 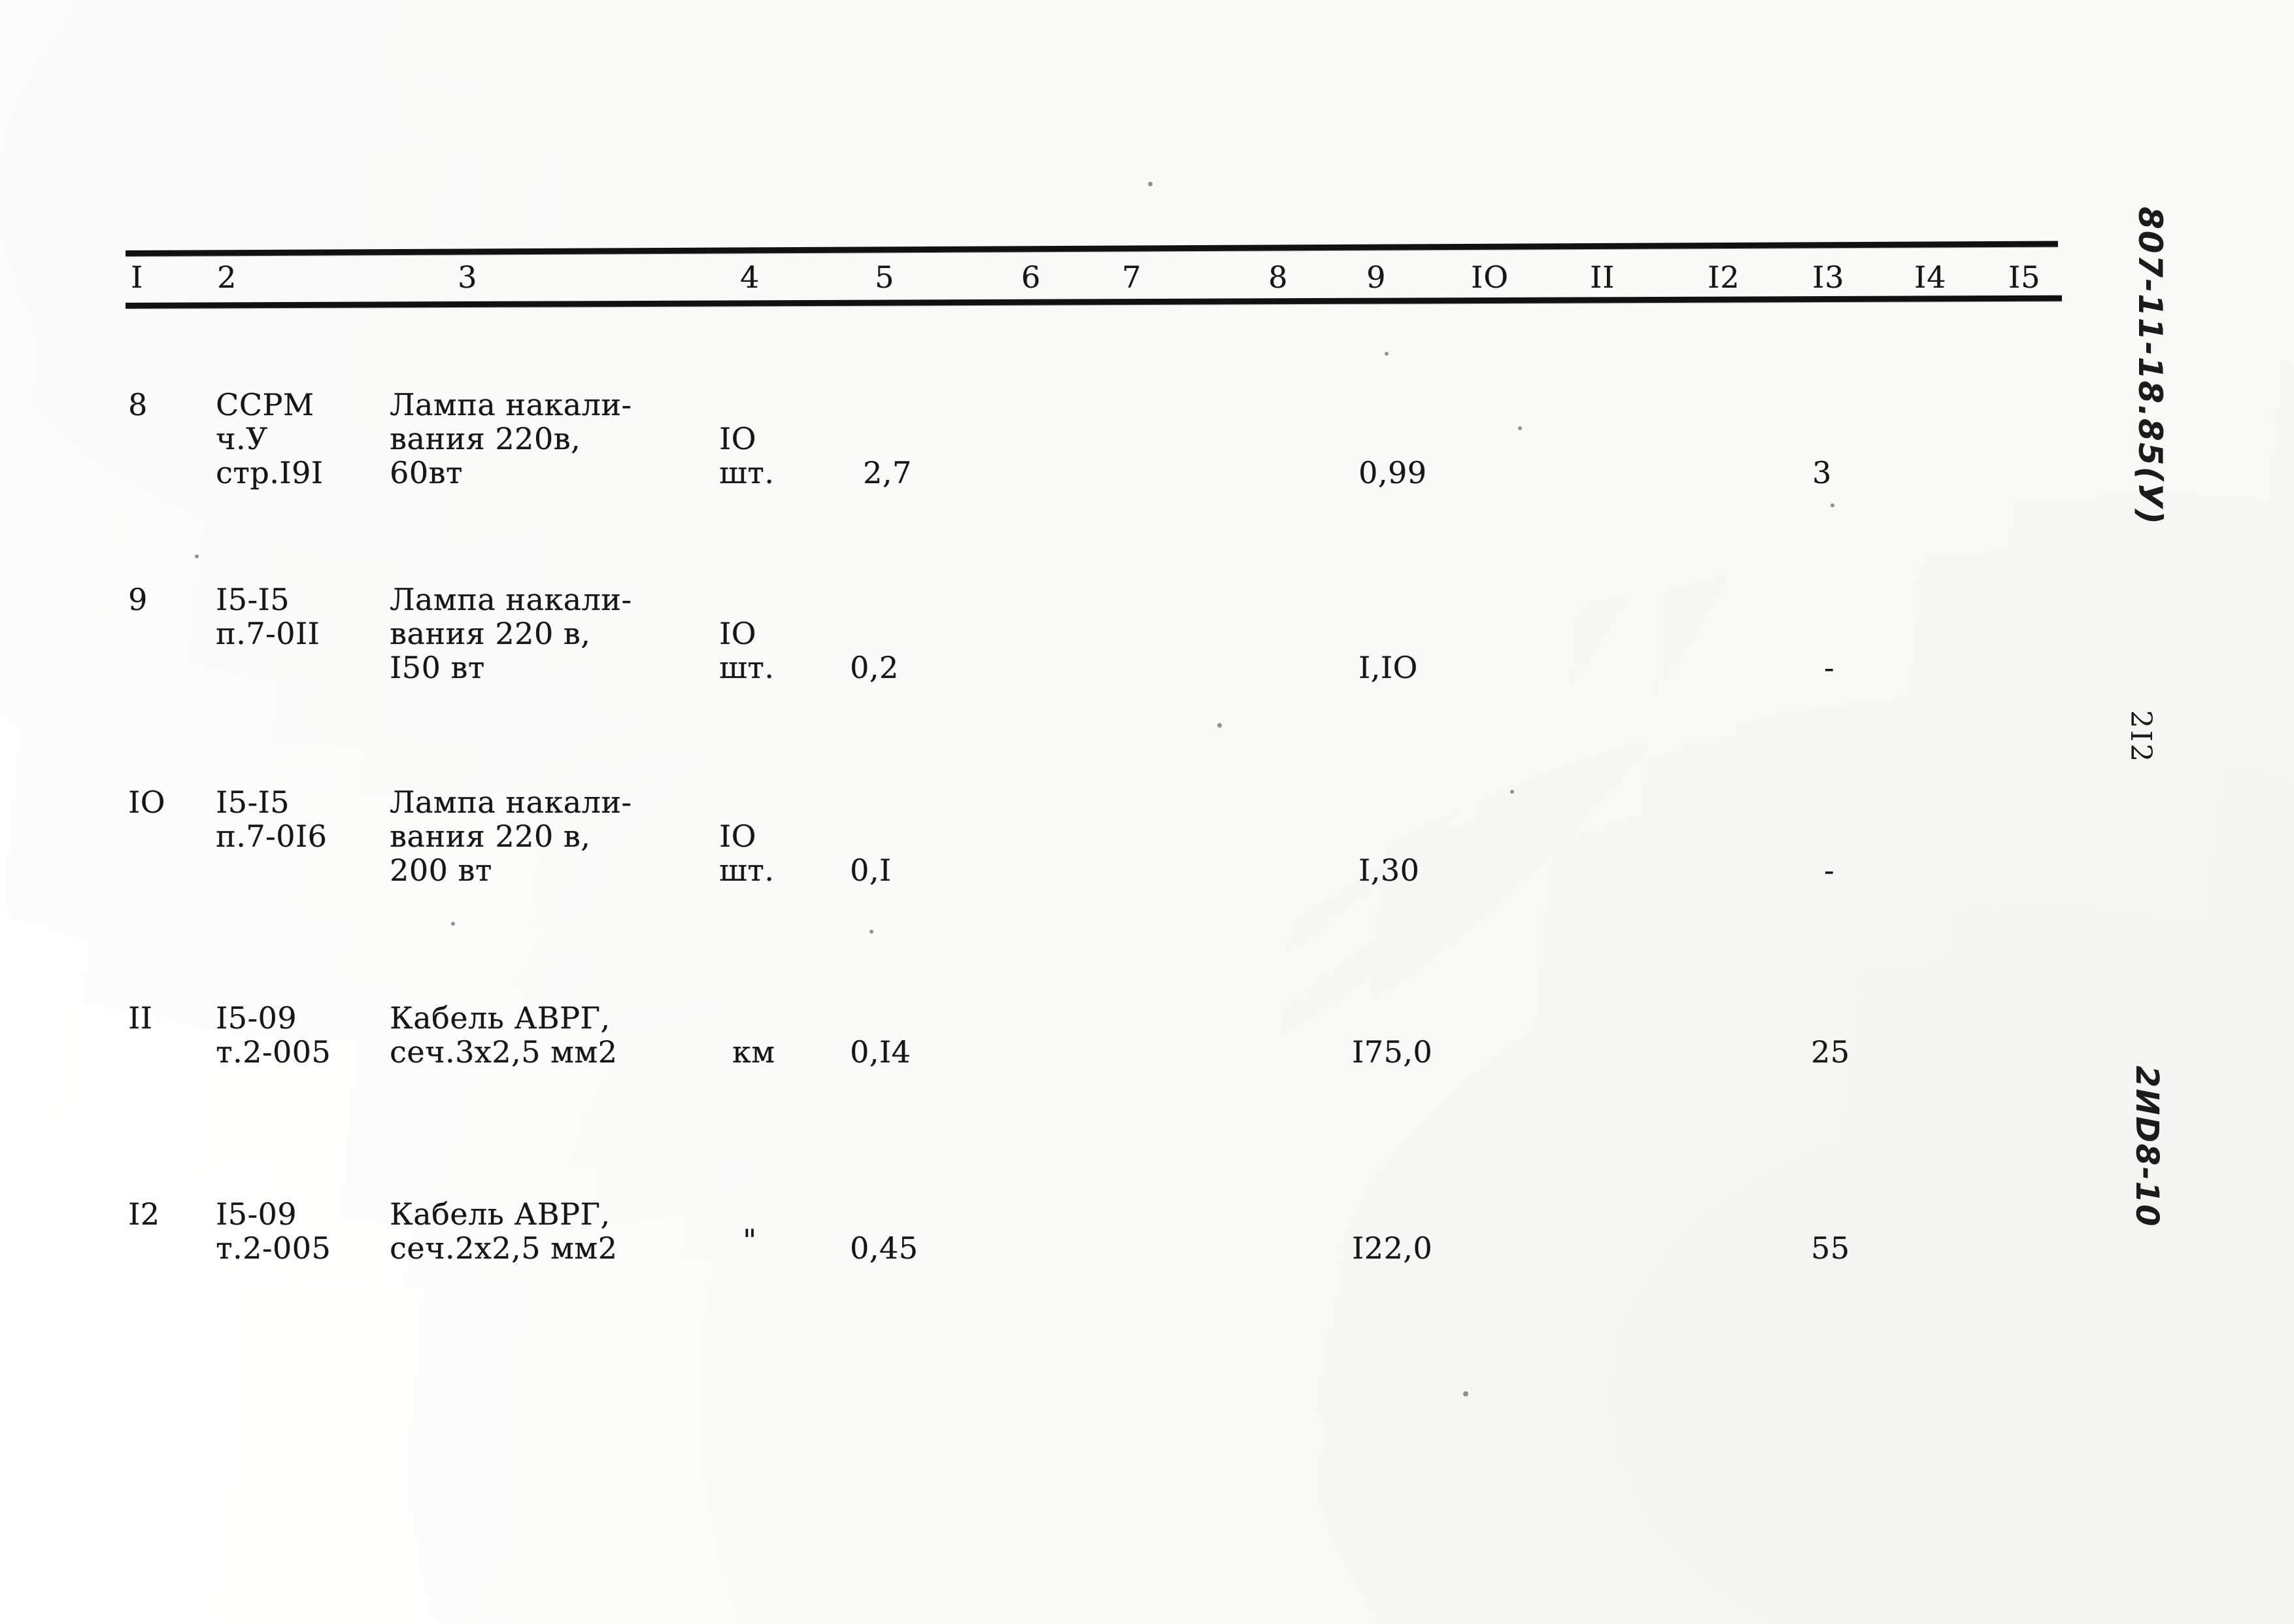 What do you see at coordinates (144, 1214) in the screenshot?
I see `row-number: I2` at bounding box center [144, 1214].